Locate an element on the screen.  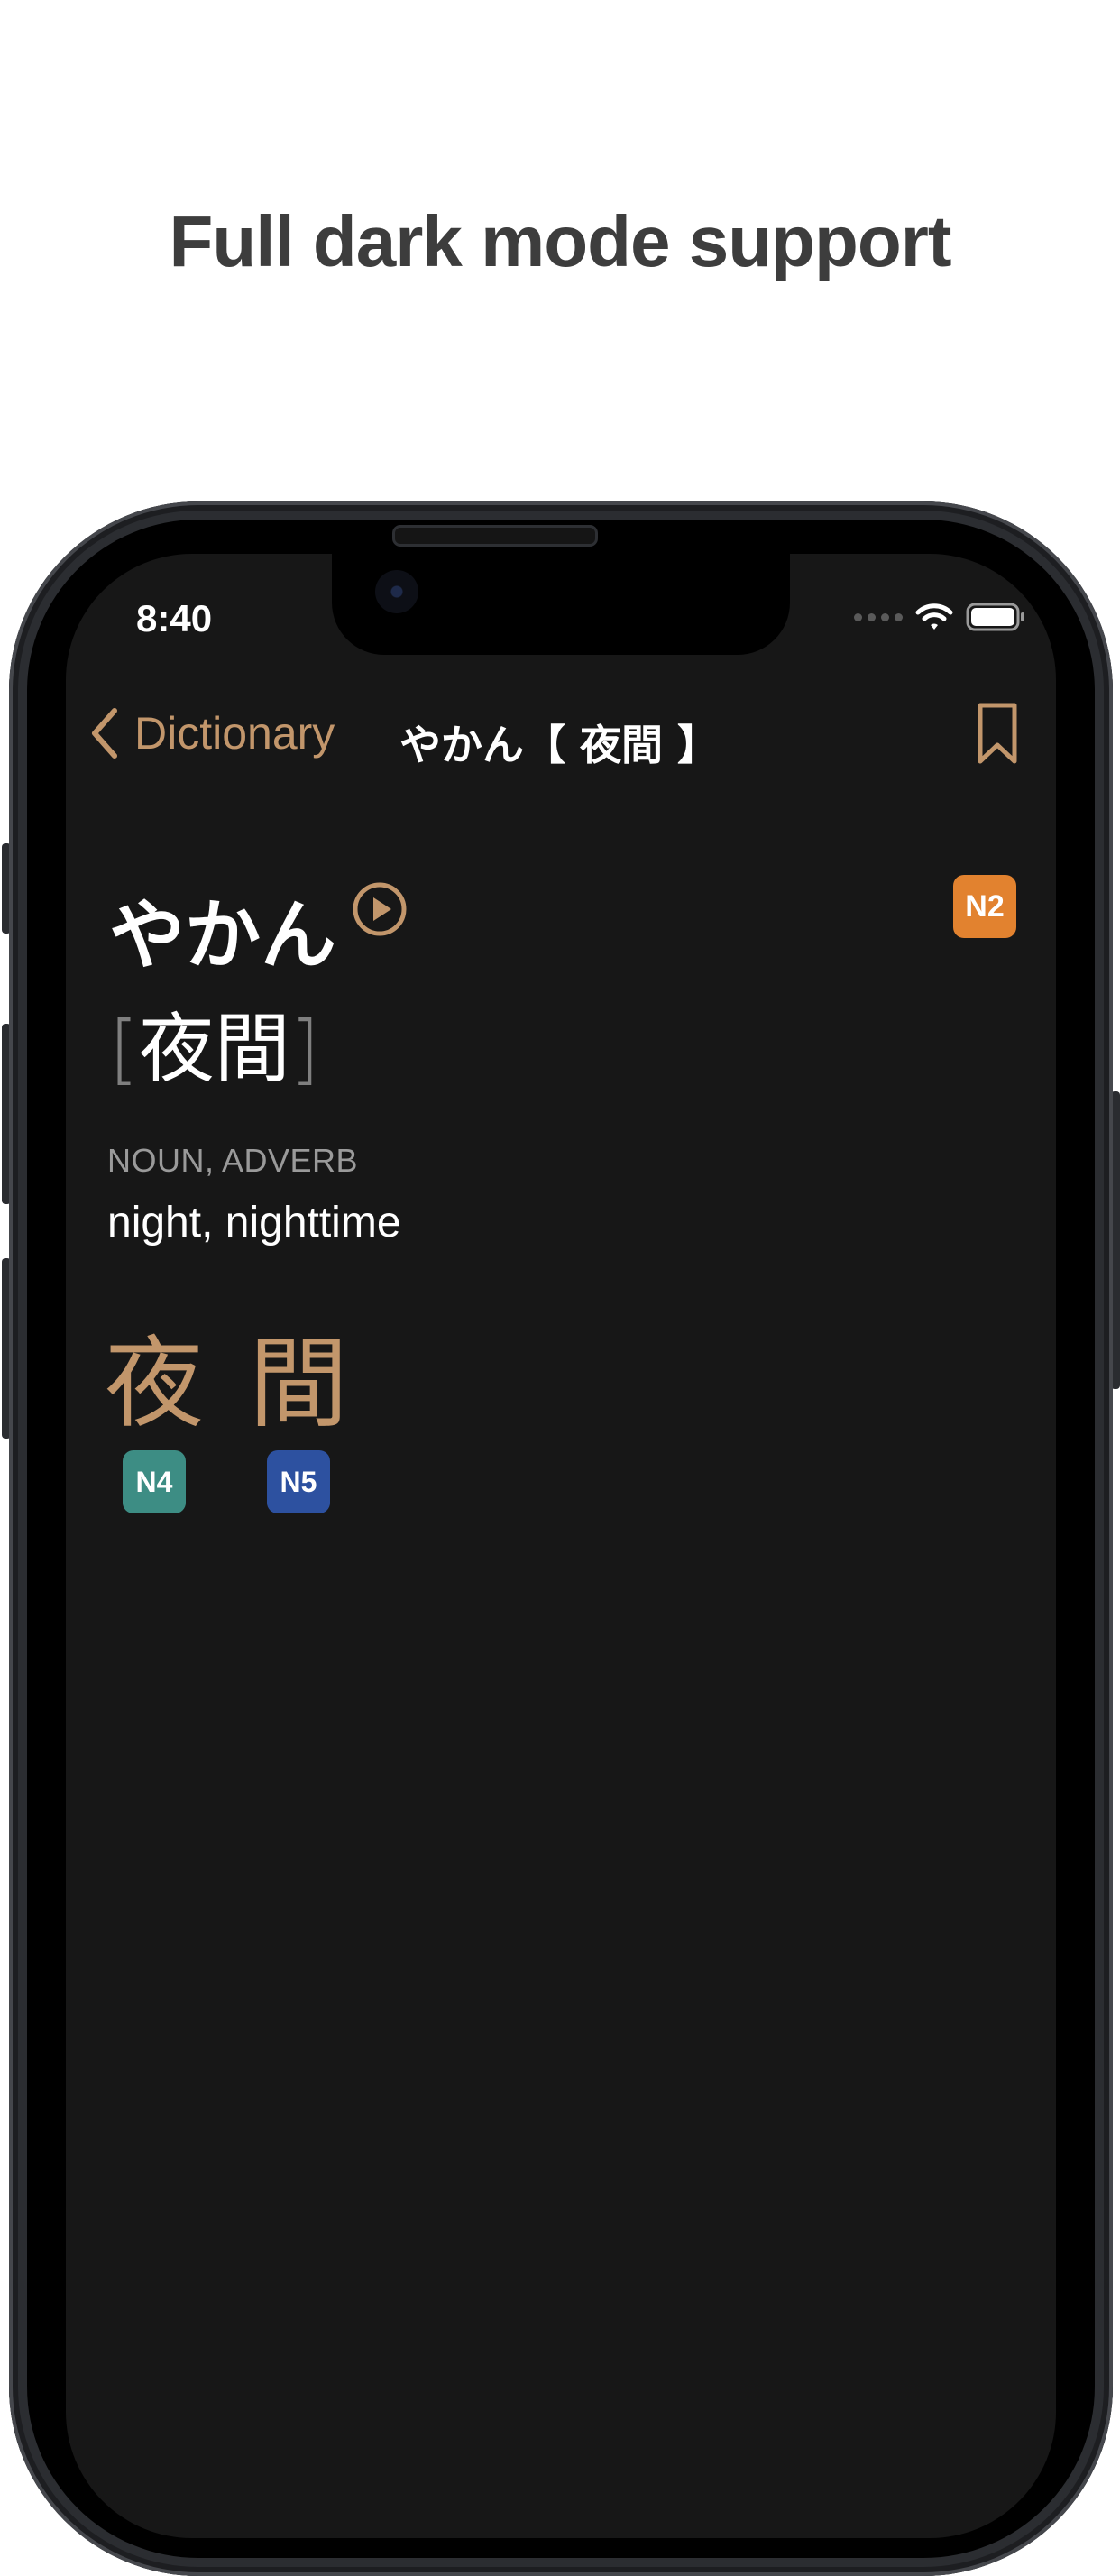
front-camera is located at coordinates (396, 592).